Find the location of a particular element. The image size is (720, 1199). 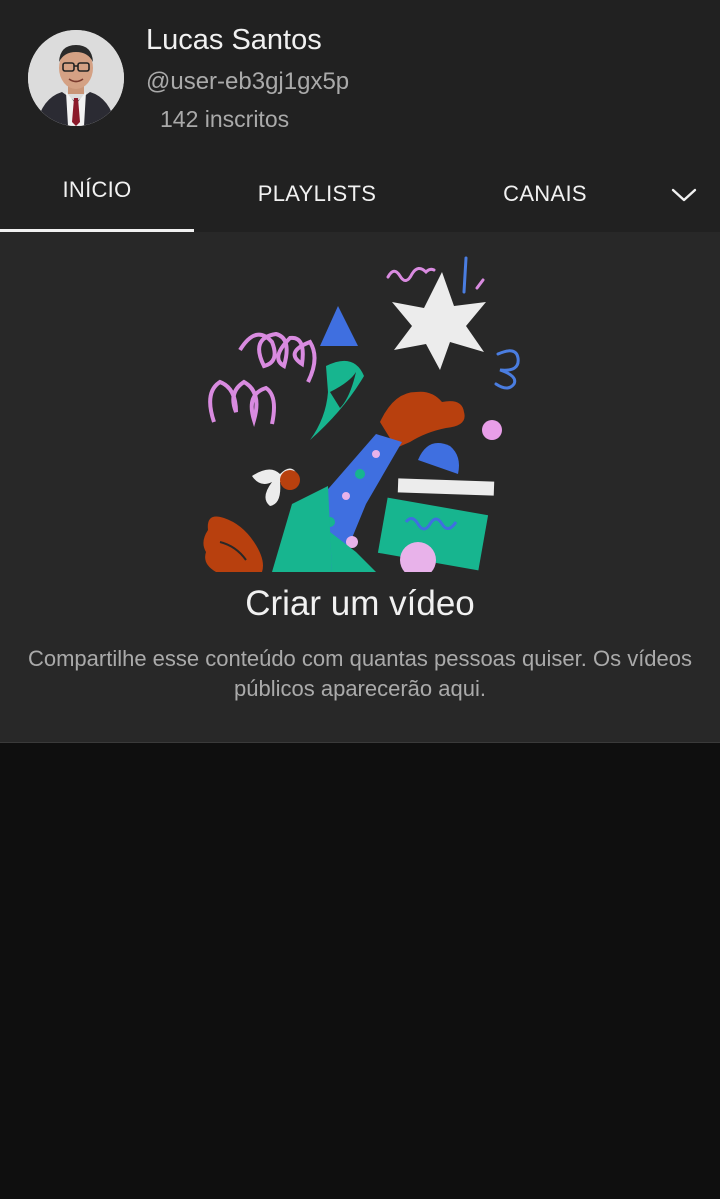

avatar-photo is located at coordinates (76, 78).